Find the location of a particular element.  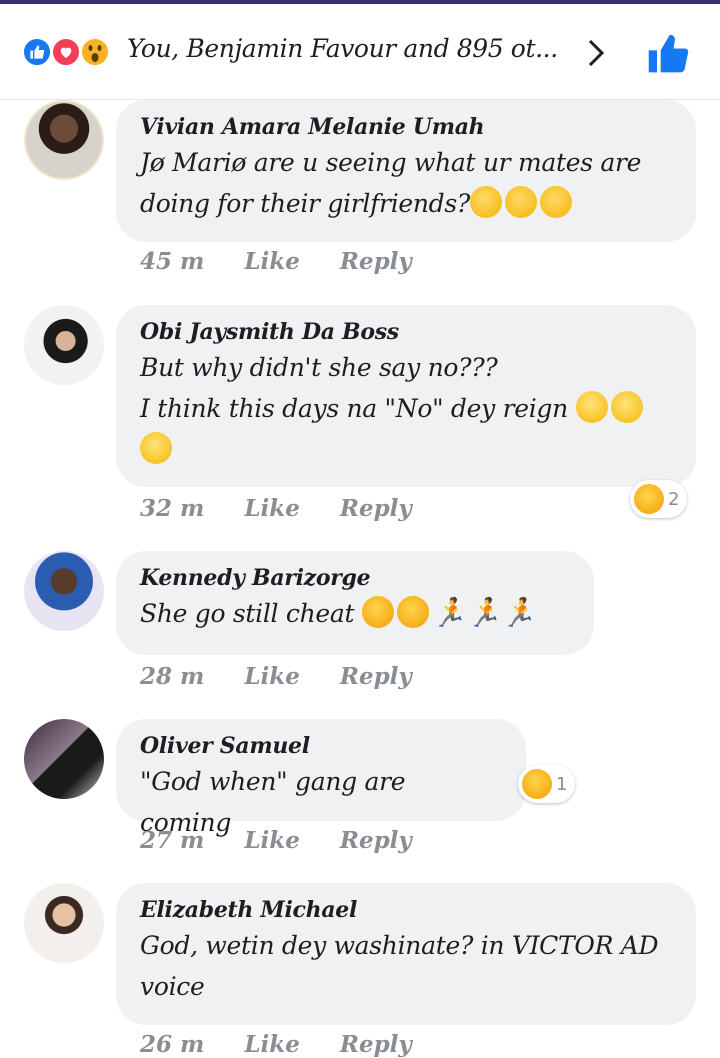

reaction-count: 1 is located at coordinates (562, 784).